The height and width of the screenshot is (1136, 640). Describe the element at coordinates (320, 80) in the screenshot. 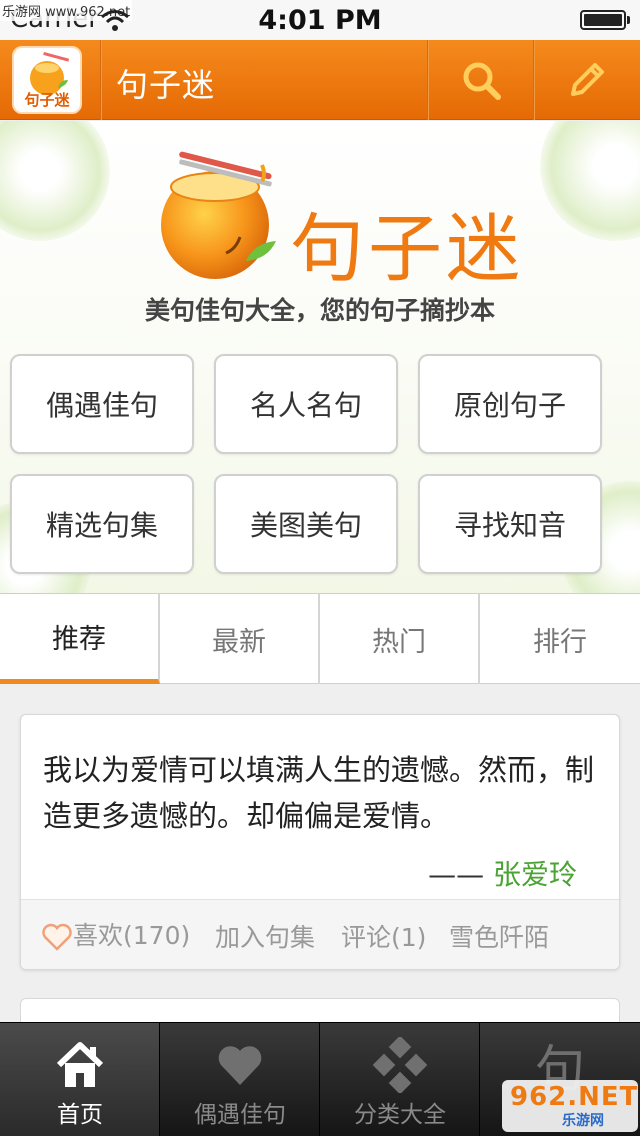

I see `top-navbar: 句子迷 句子迷` at that location.